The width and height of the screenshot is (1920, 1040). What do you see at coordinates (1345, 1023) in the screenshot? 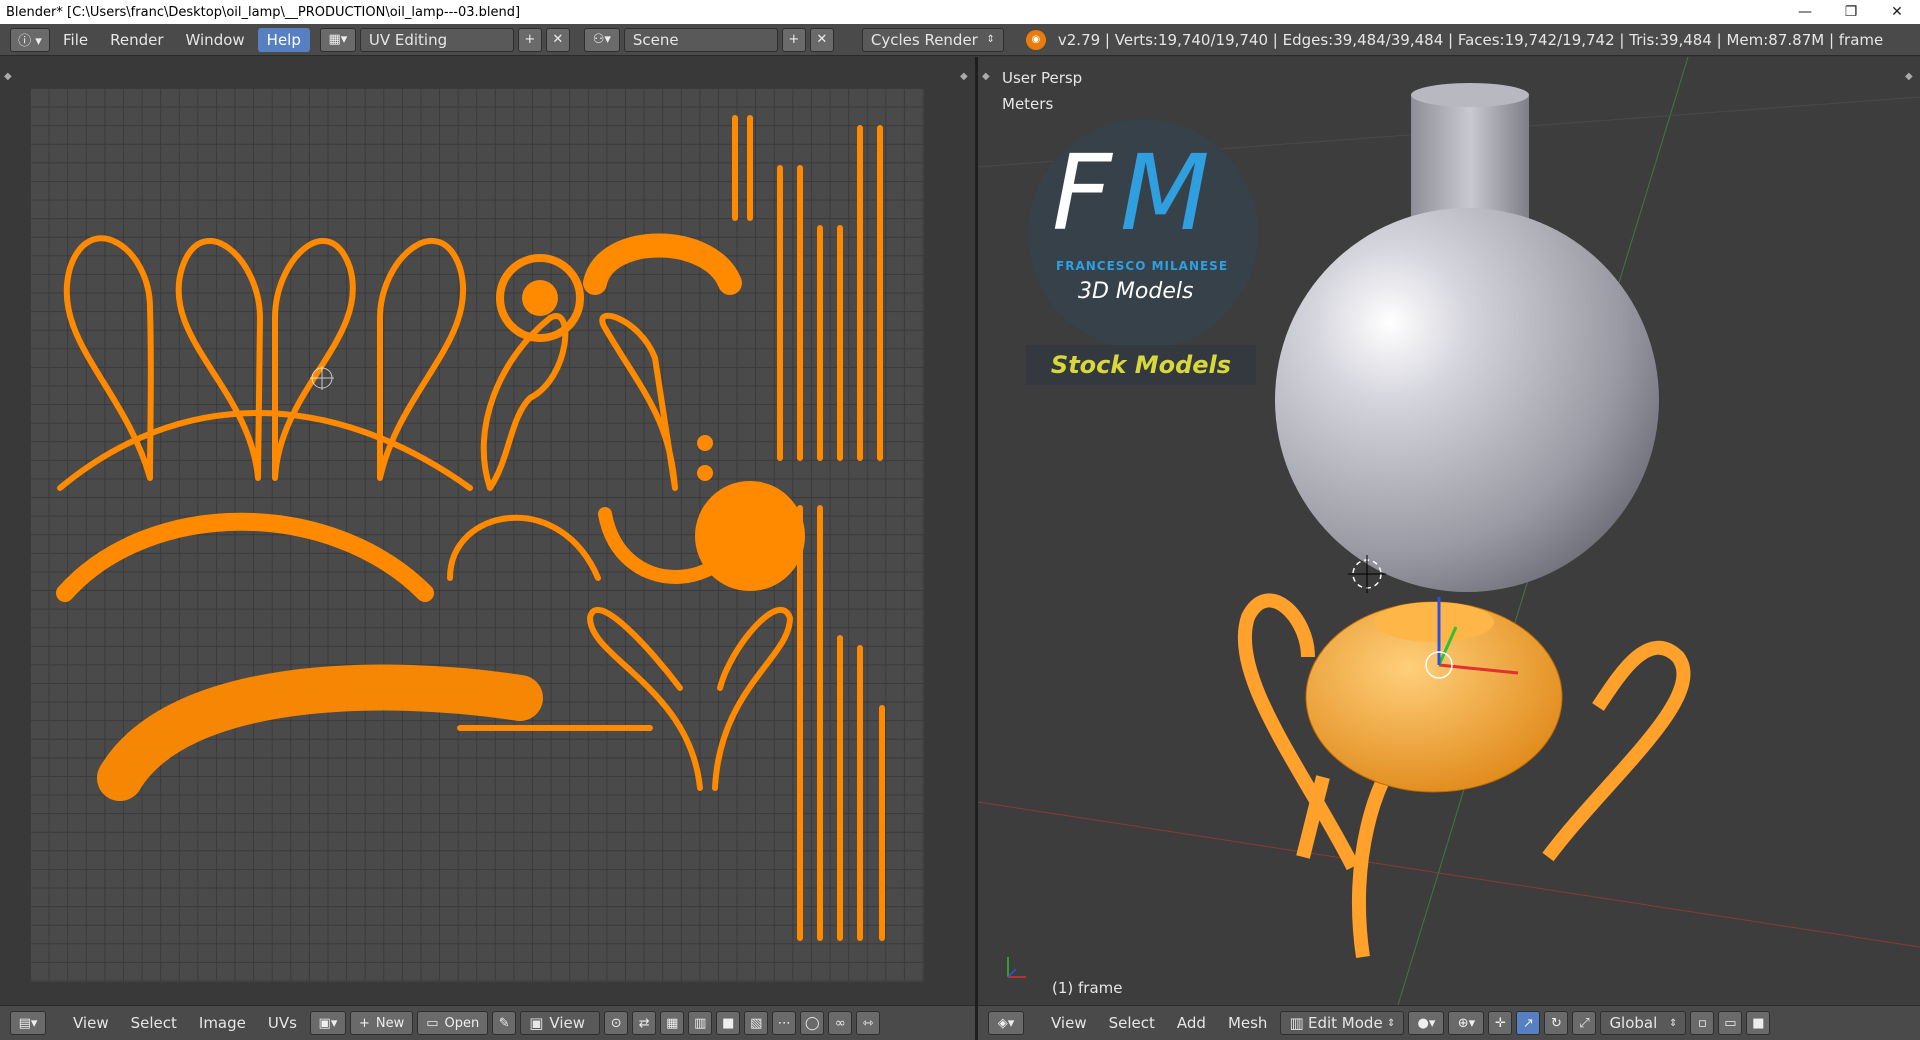
I see `mode-label: Edit Mode` at bounding box center [1345, 1023].